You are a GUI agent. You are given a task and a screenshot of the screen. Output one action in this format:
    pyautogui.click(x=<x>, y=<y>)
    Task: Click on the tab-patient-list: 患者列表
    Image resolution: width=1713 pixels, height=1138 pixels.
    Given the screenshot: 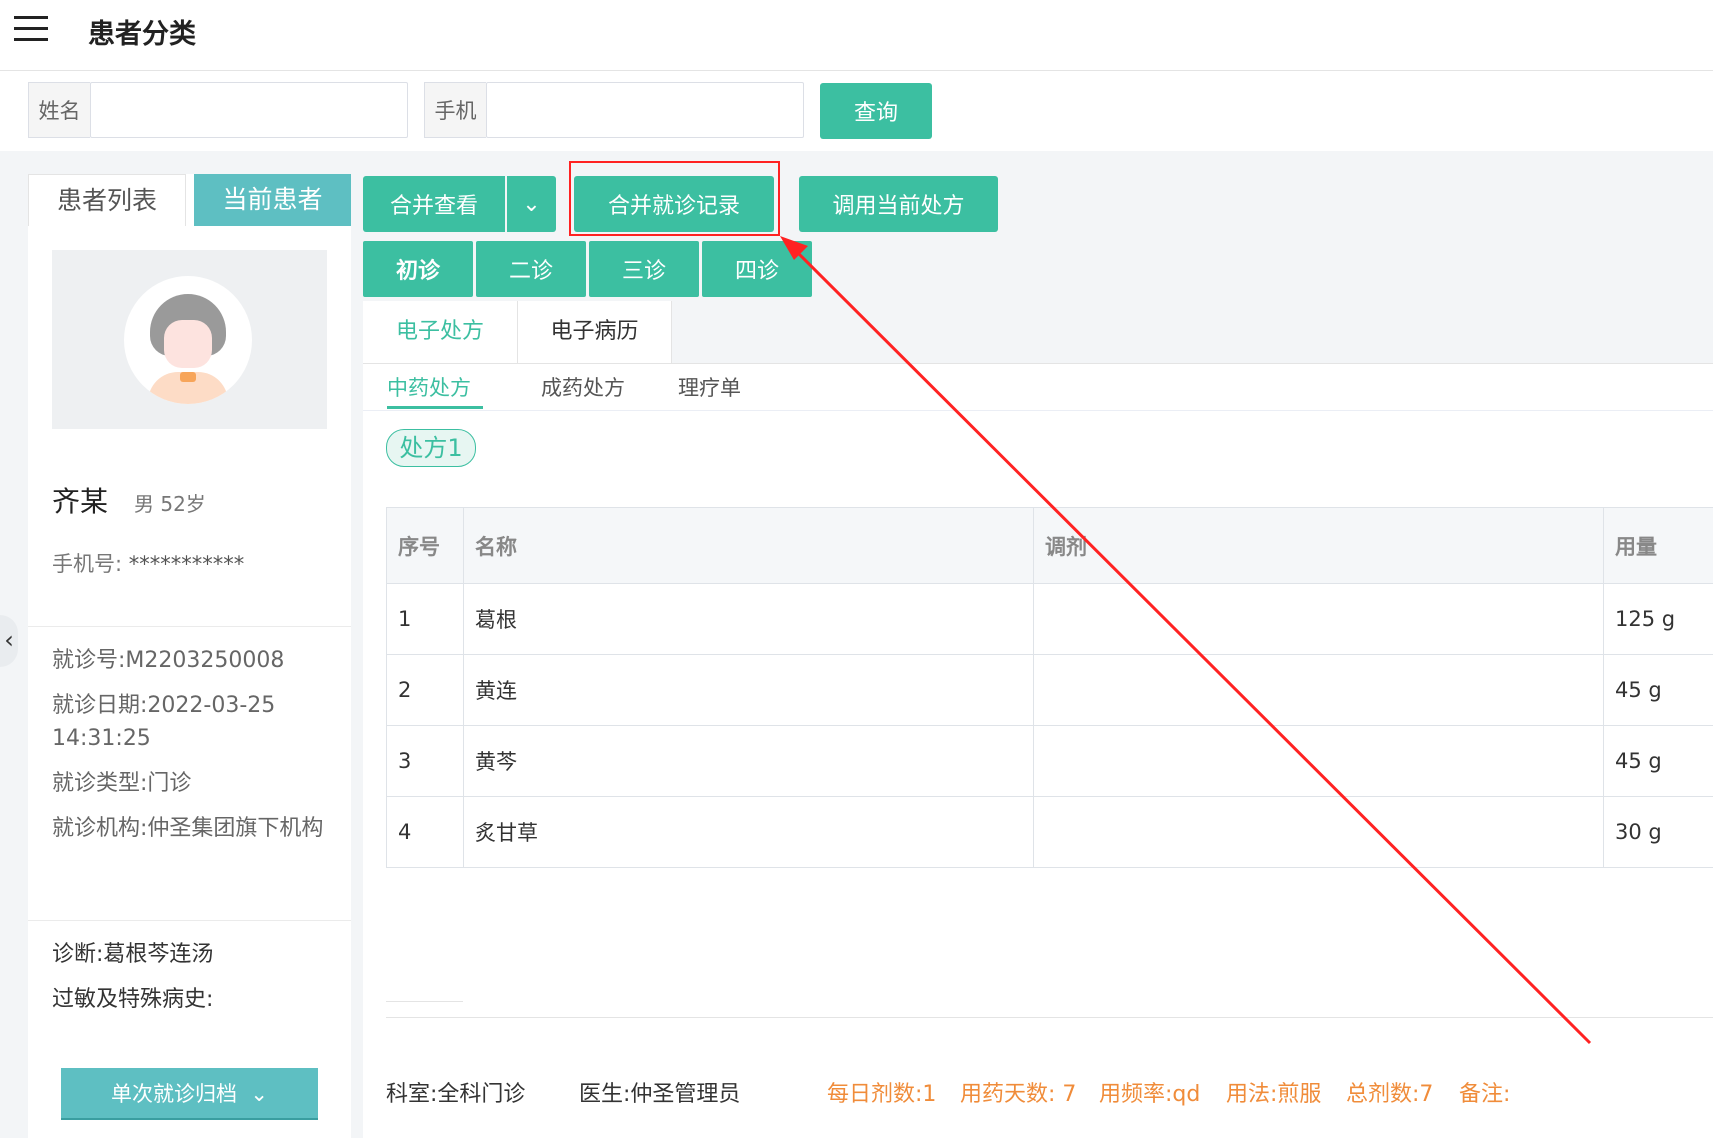 What is the action you would take?
    pyautogui.click(x=107, y=200)
    